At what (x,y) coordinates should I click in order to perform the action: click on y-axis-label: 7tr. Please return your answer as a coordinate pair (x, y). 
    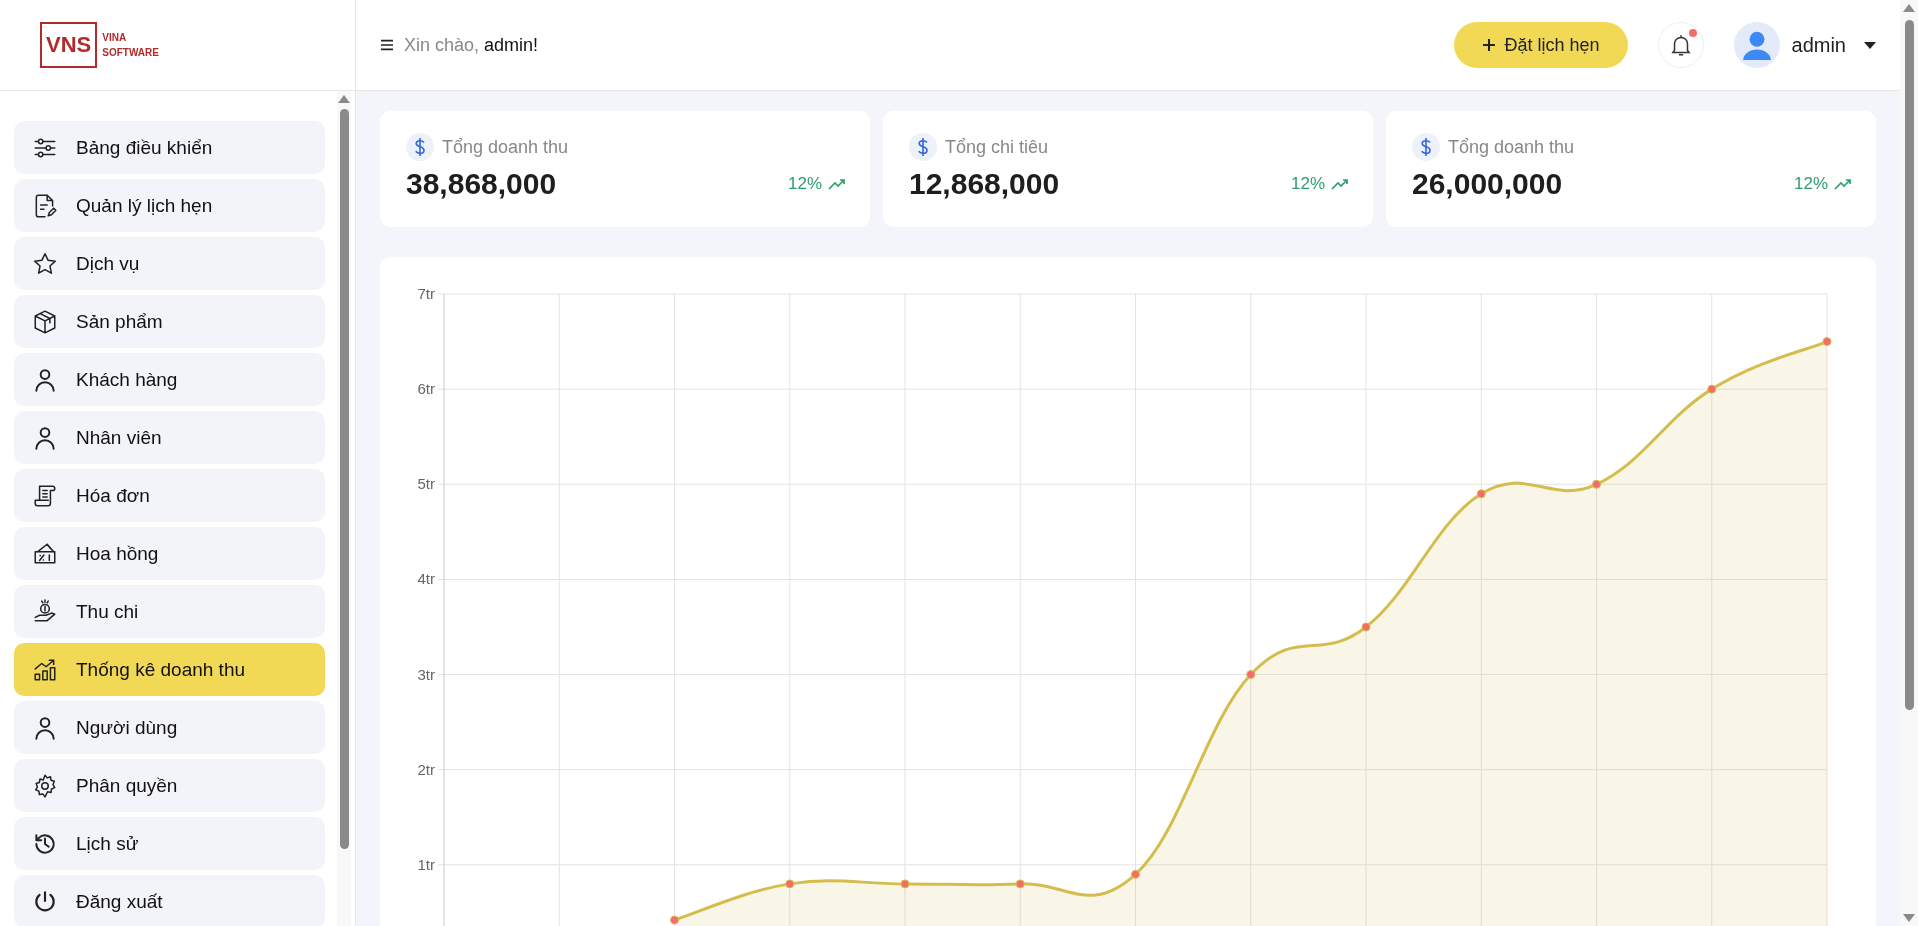
    Looking at the image, I should click on (426, 293).